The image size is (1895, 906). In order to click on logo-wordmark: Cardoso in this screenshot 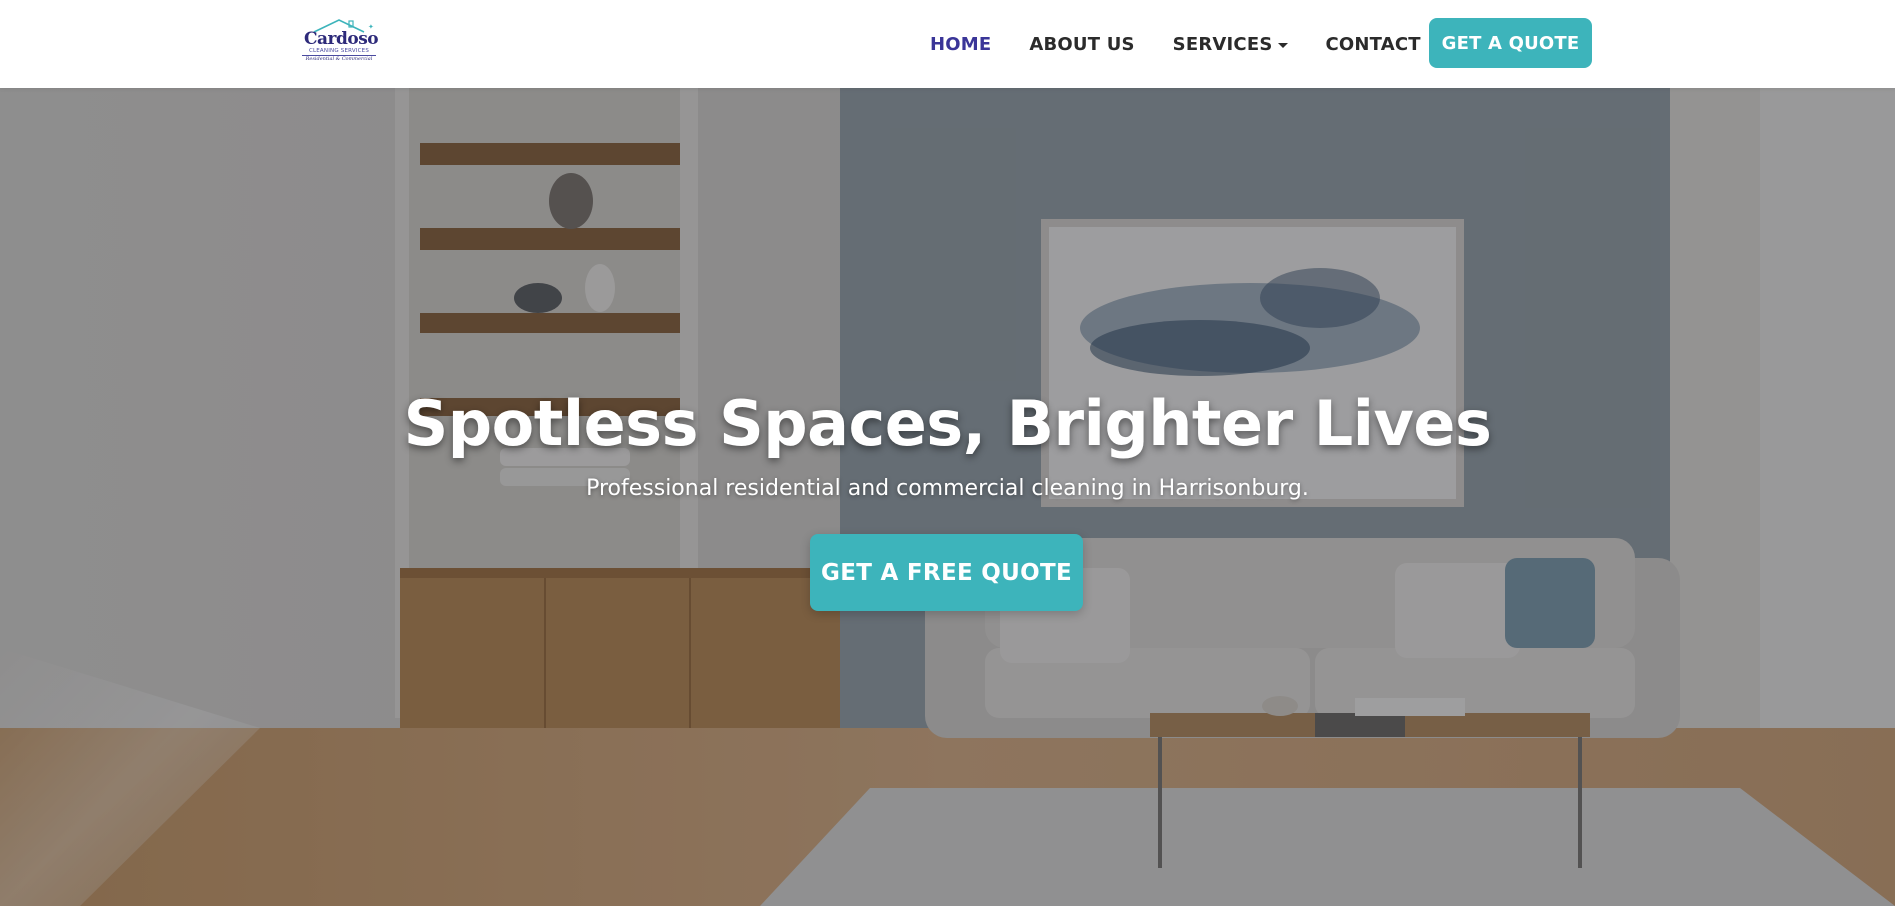, I will do `click(341, 39)`.